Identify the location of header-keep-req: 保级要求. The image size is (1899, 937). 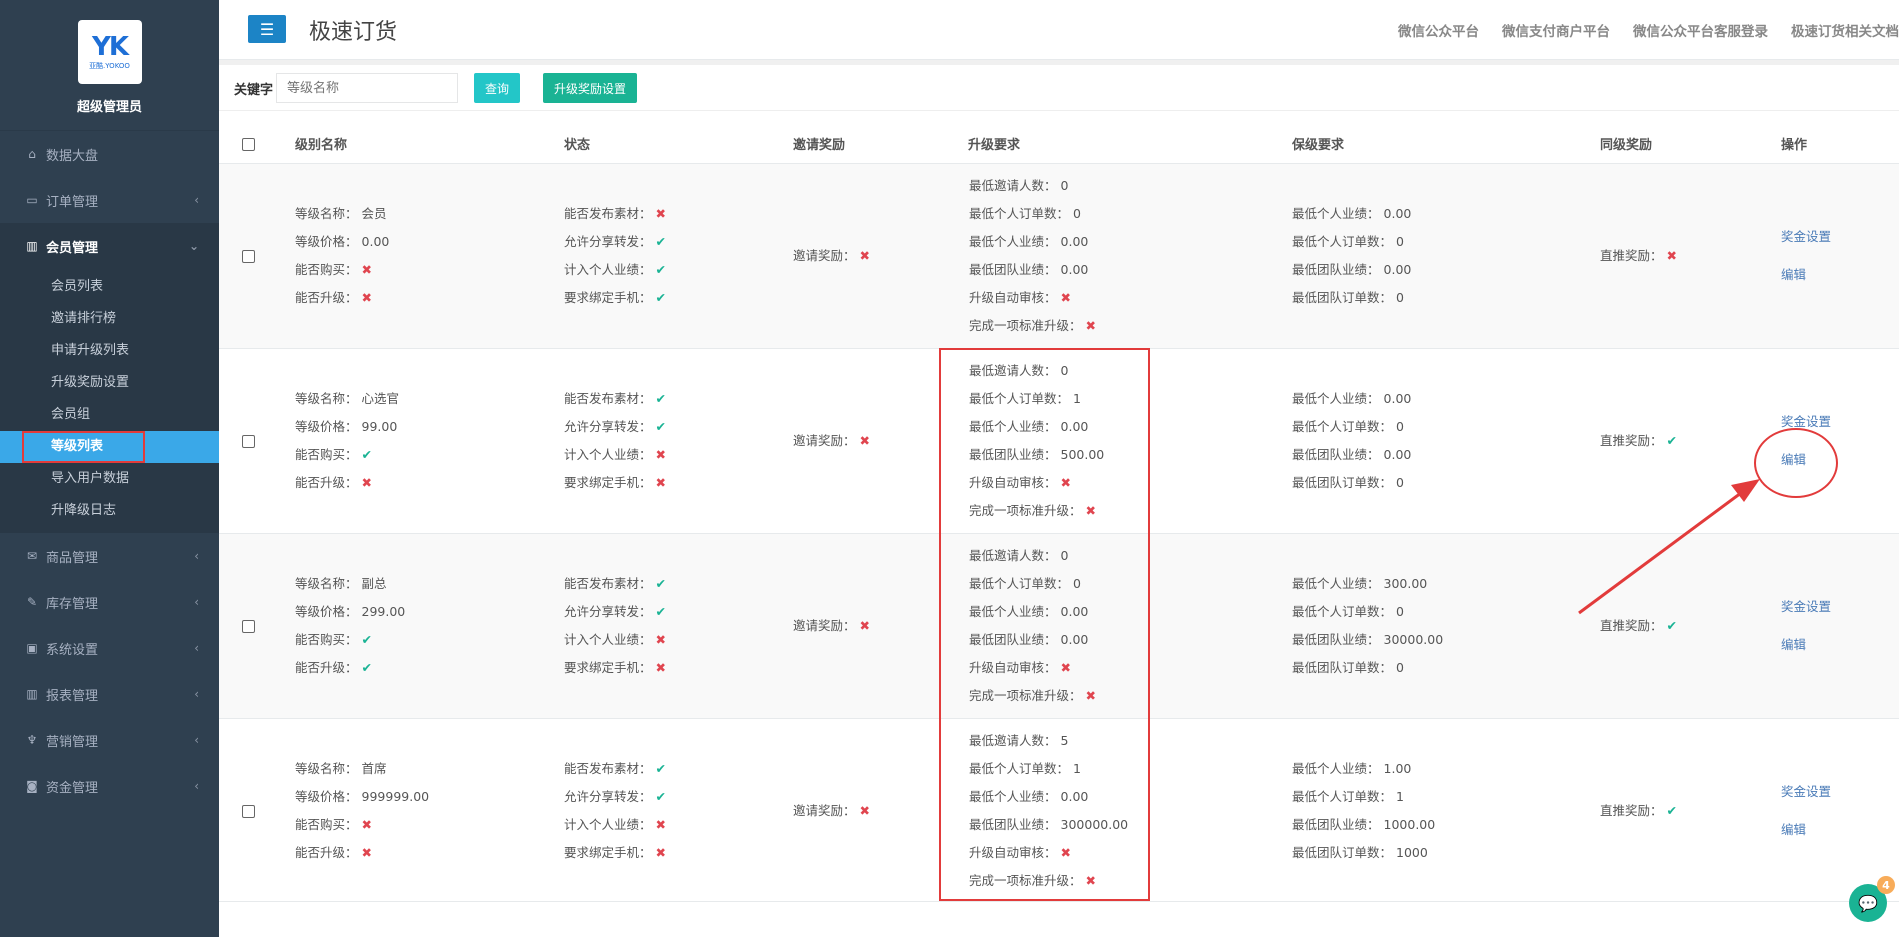
(1318, 145).